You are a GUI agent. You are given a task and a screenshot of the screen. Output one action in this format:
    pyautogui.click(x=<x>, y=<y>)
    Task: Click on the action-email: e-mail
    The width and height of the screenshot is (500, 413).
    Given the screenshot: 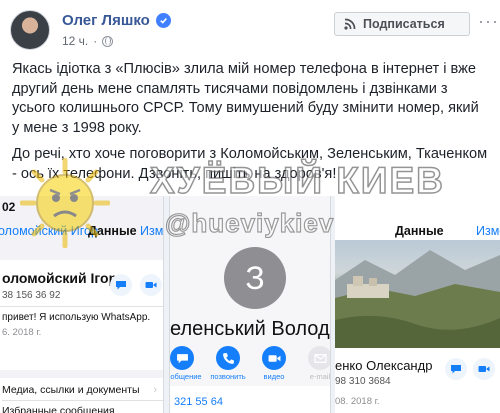 What is the action you would take?
    pyautogui.click(x=314, y=363)
    